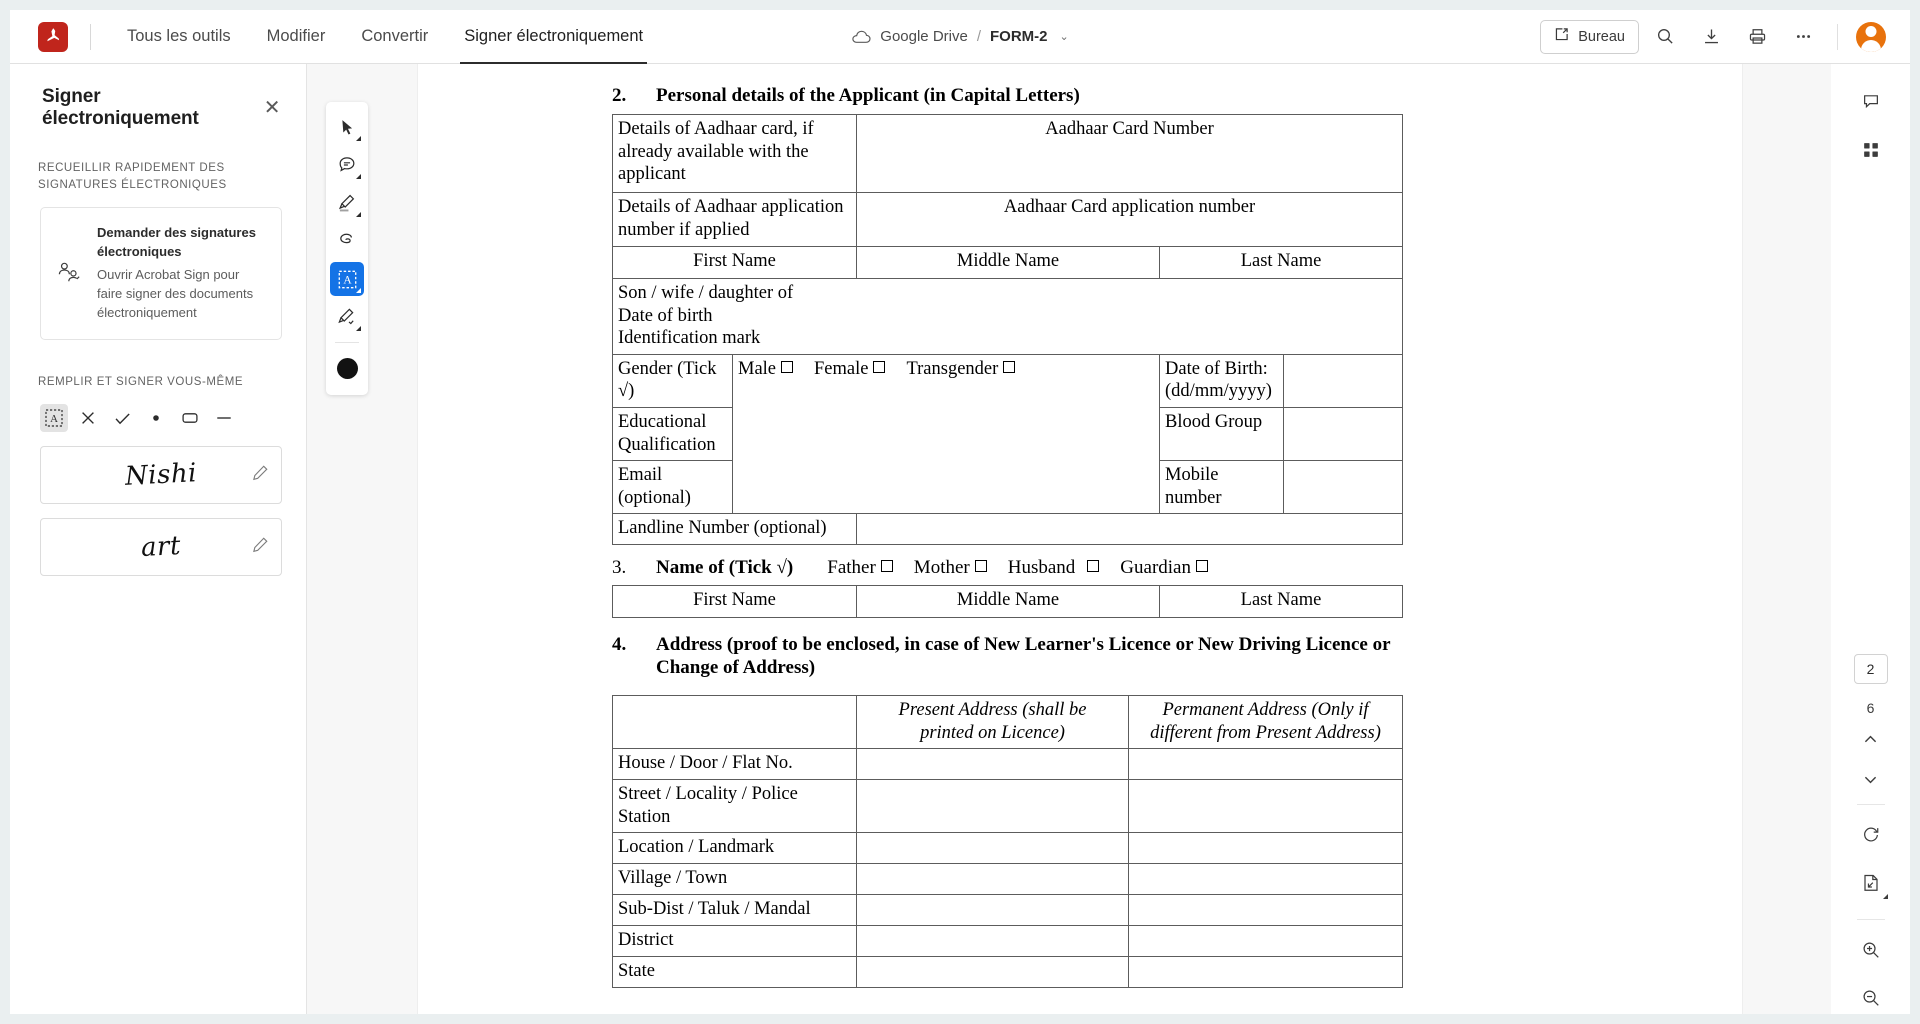 The width and height of the screenshot is (1920, 1024). Describe the element at coordinates (161, 547) in the screenshot. I see `saved-signature-2: art` at that location.